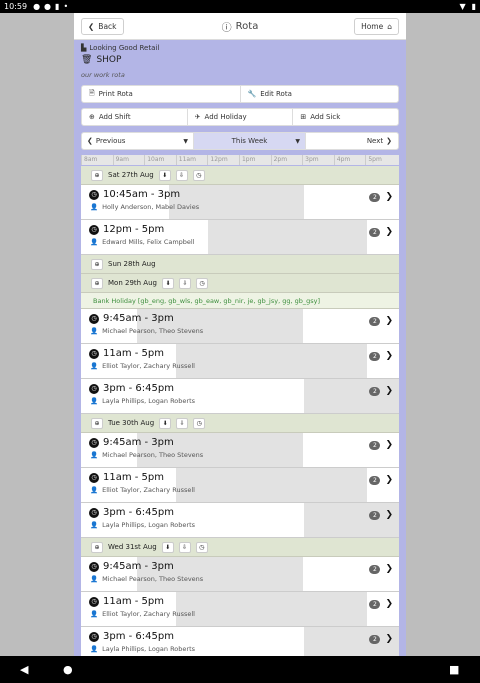 The image size is (480, 683). What do you see at coordinates (68, 669) in the screenshot?
I see `home-circle-icon: ●` at bounding box center [68, 669].